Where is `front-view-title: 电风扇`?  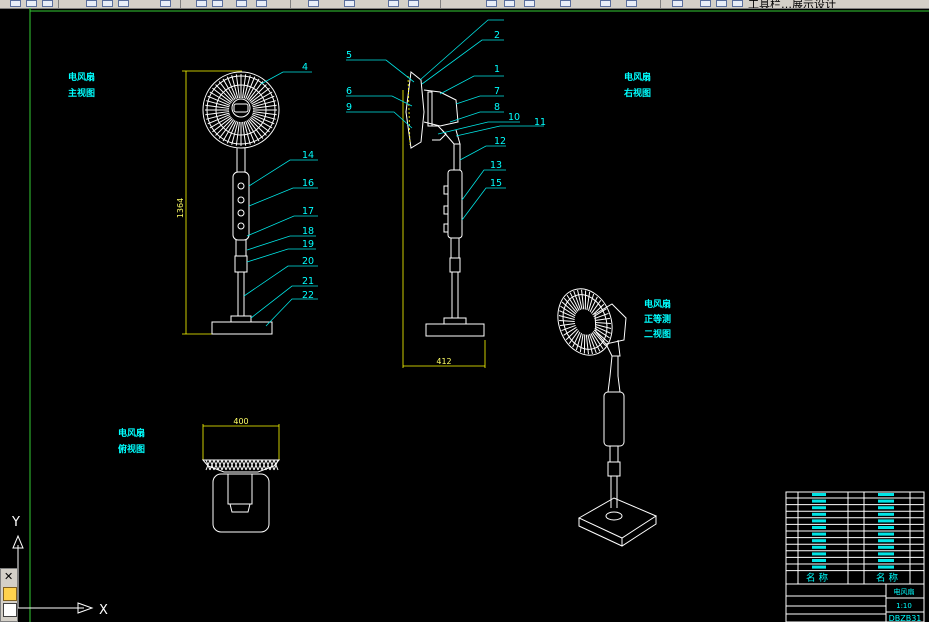 front-view-title: 电风扇 is located at coordinates (81, 77).